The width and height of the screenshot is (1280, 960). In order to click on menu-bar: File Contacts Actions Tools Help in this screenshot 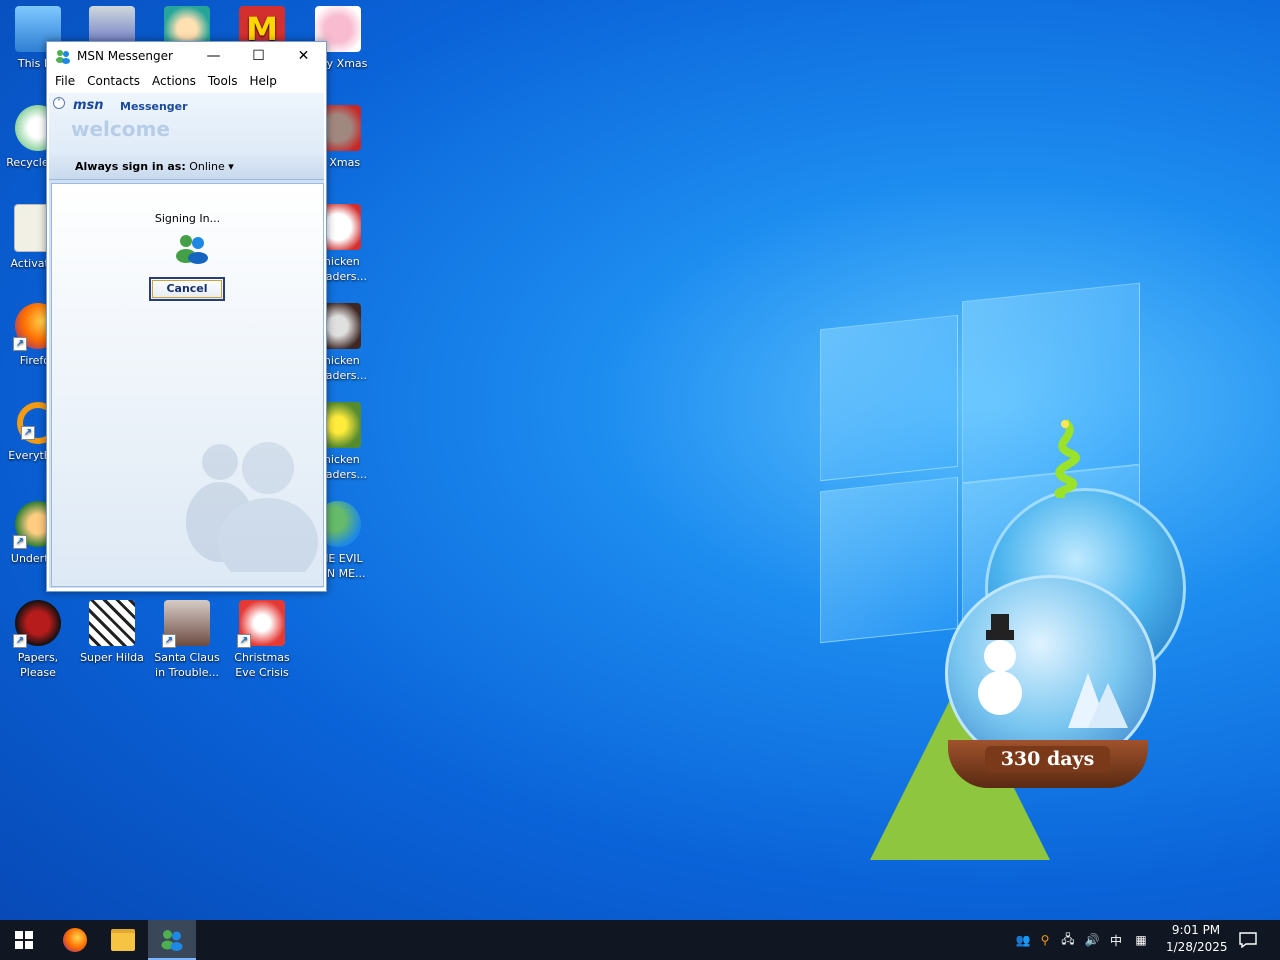, I will do `click(186, 81)`.